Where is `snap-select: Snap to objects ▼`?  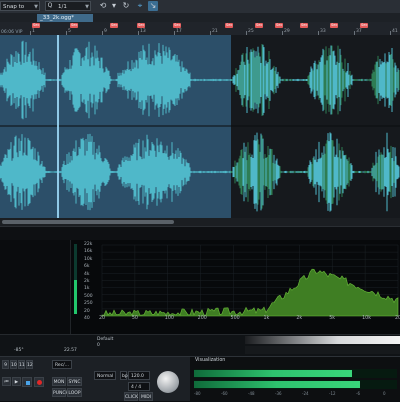 snap-select: Snap to objects ▼ is located at coordinates (20, 10).